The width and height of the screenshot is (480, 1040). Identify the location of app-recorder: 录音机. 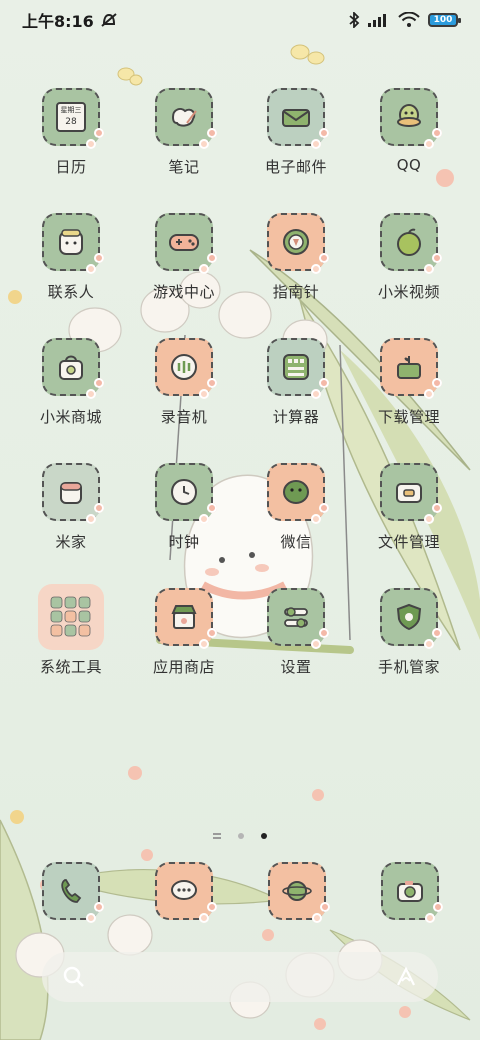
(184, 382).